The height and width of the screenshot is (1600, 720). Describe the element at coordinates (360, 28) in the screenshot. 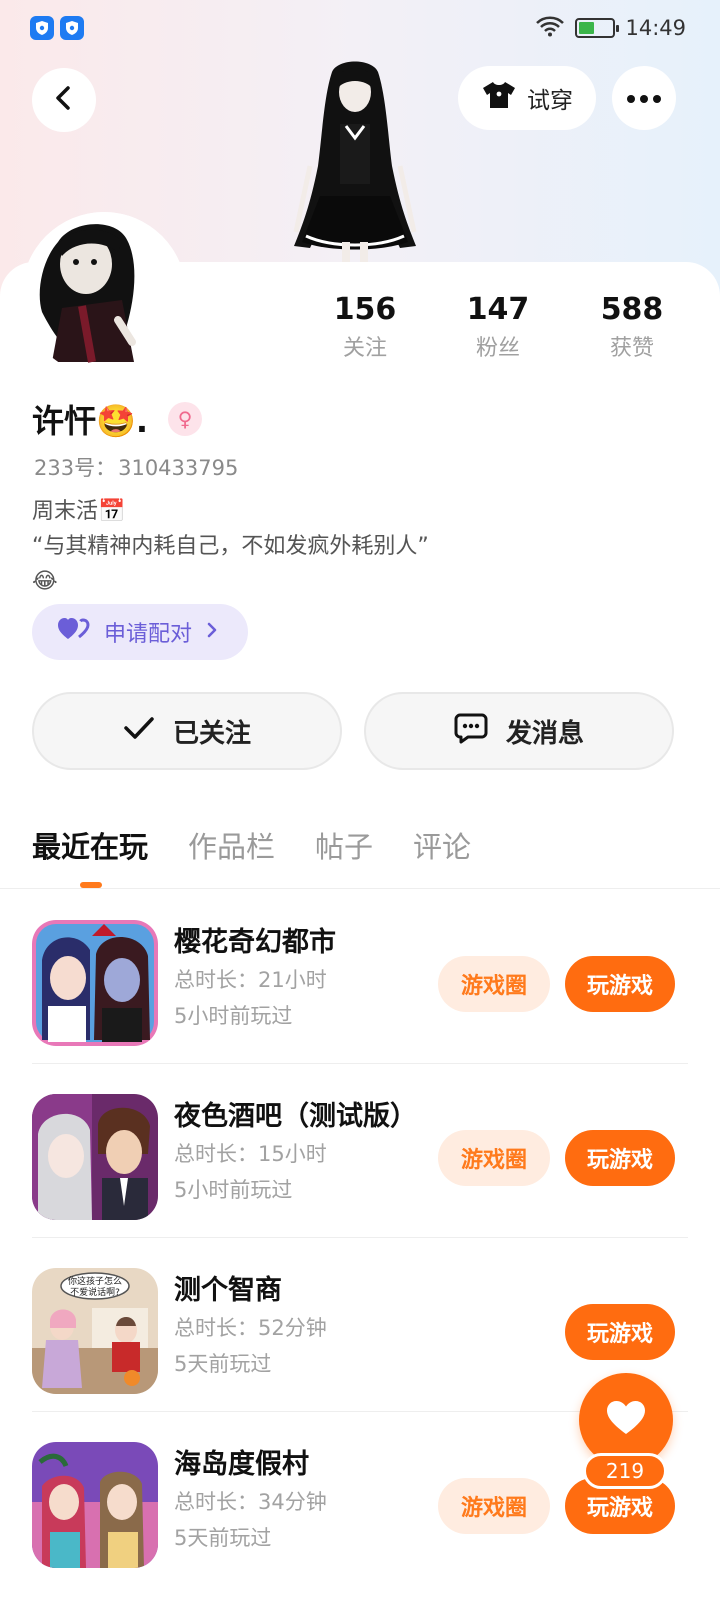

I see `status-bar: 14:49` at that location.